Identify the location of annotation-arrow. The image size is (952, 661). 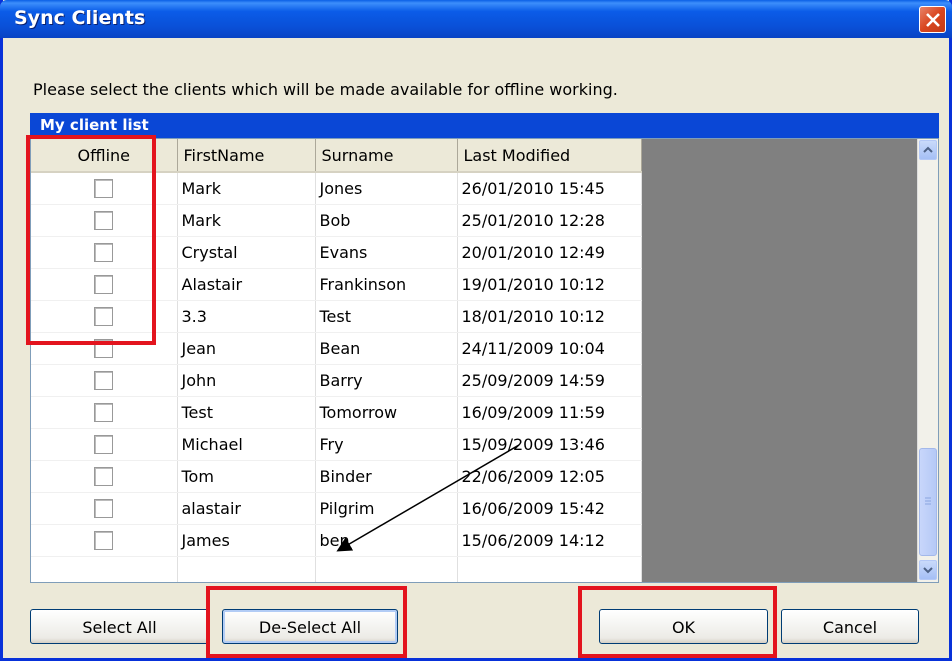
(428, 498).